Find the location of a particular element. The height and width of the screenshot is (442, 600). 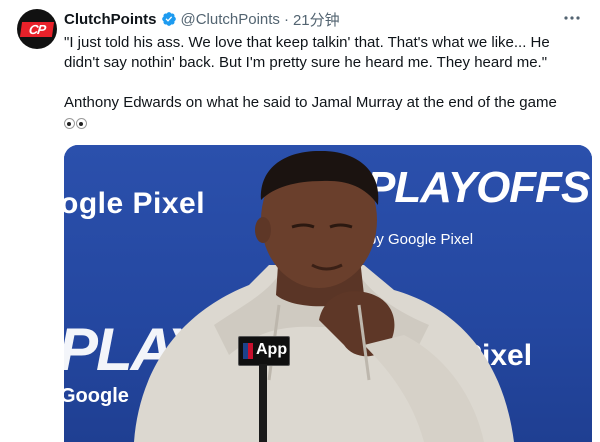

avatar: CP is located at coordinates (37, 29).